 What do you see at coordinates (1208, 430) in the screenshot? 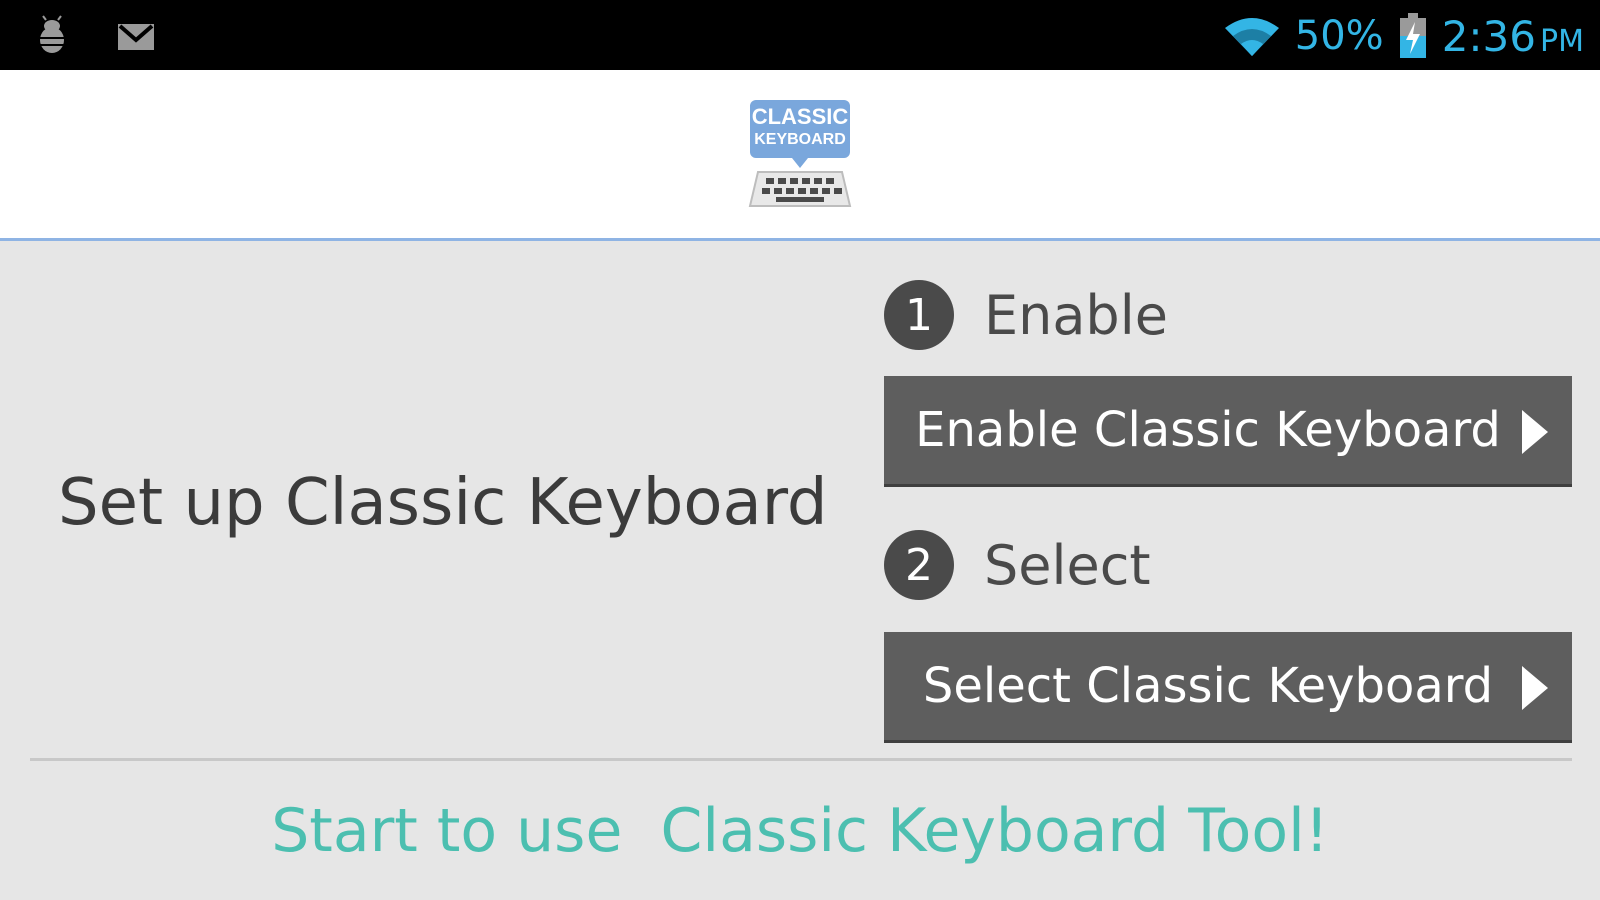
I see `button-label: Enable Classic Keyboard` at bounding box center [1208, 430].